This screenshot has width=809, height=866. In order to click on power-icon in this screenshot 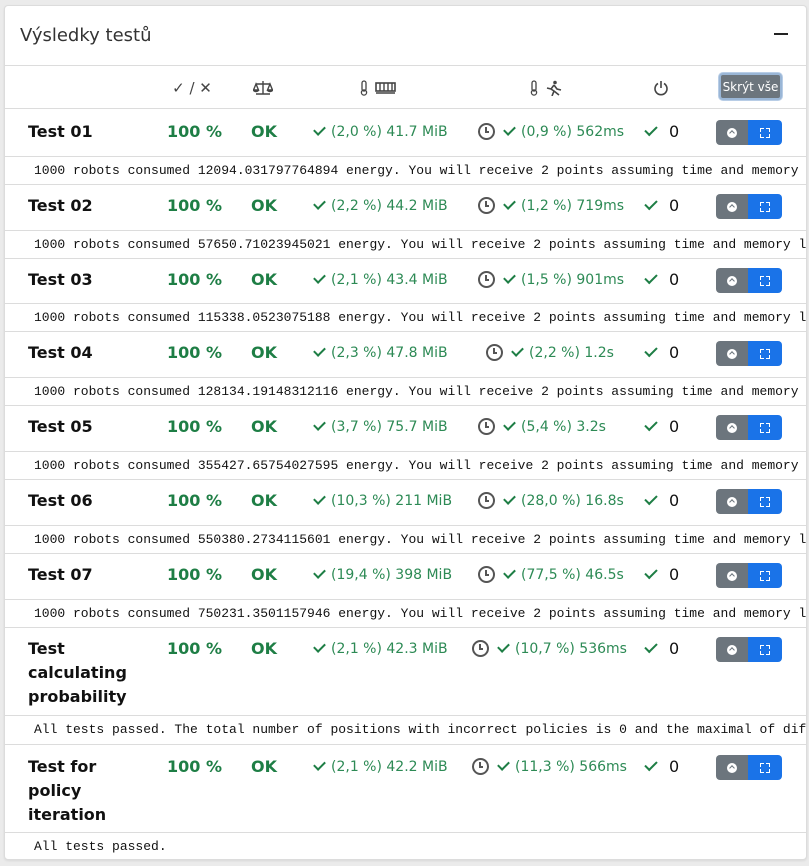, I will do `click(661, 88)`.